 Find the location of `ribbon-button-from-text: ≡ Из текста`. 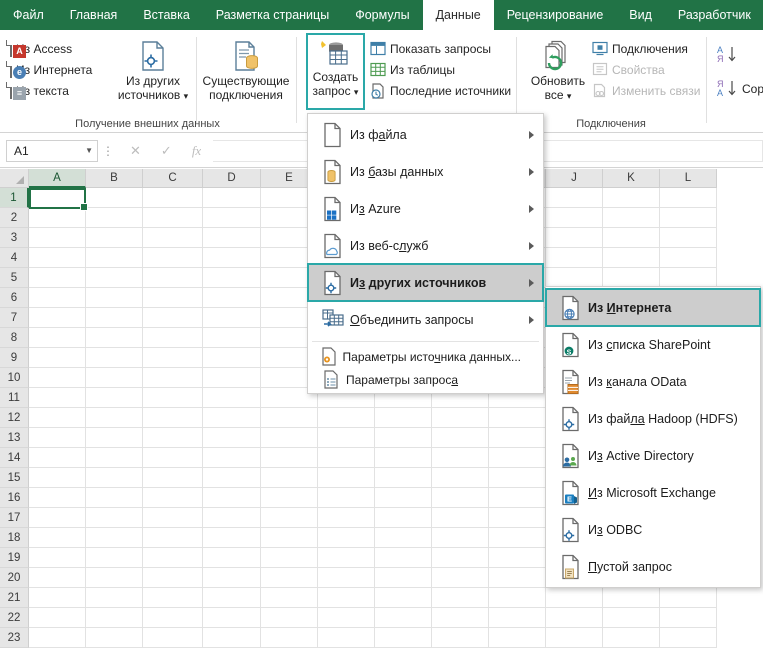

ribbon-button-from-text: ≡ Из текста is located at coordinates (60, 90).